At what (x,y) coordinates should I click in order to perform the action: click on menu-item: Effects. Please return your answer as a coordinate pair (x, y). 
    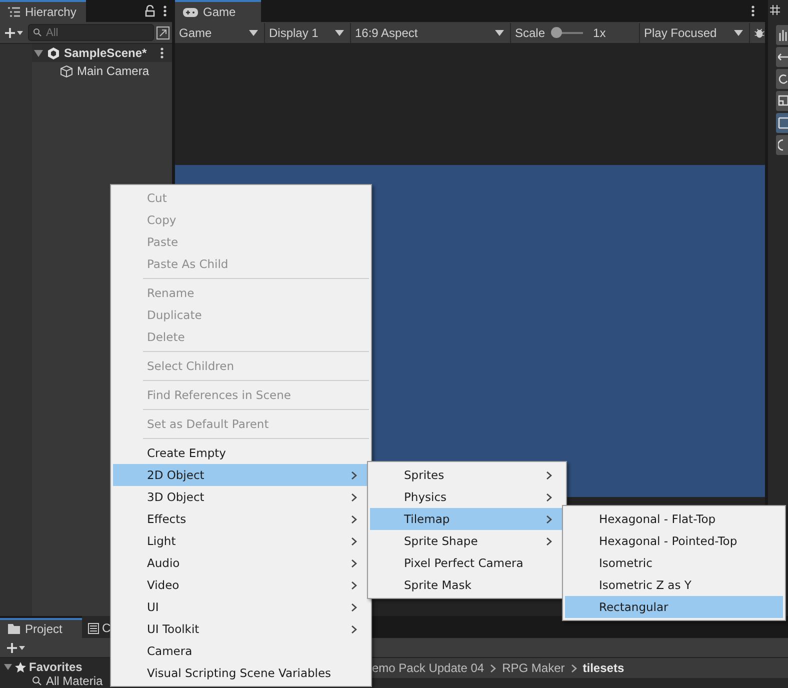
    Looking at the image, I should click on (241, 519).